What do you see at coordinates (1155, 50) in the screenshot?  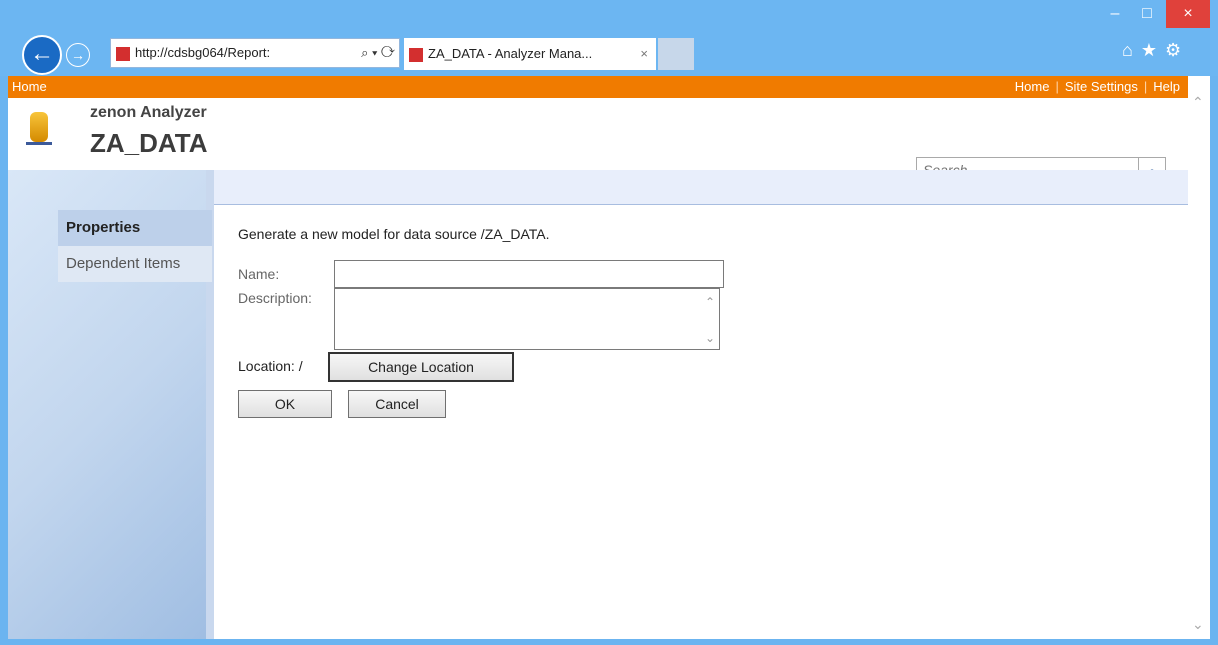 I see `browser-tool-icons: ⌂★⚙` at bounding box center [1155, 50].